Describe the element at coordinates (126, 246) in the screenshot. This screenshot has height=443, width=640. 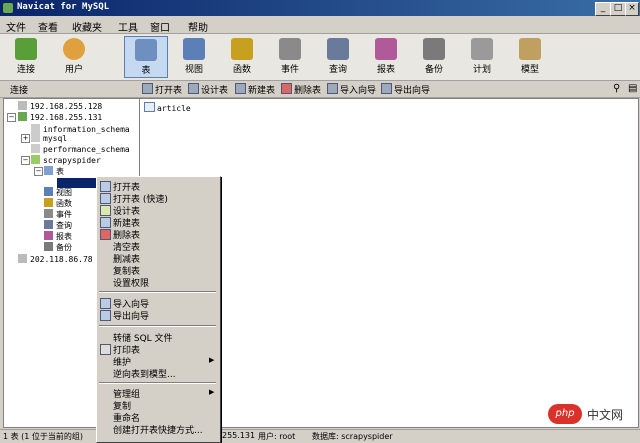
I see `ctx-empty-table: 清空表` at that location.